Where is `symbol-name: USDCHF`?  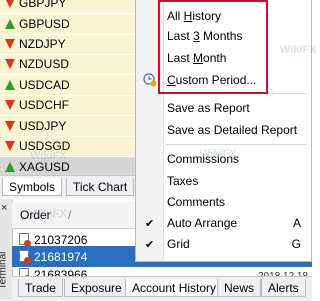 symbol-name: USDCHF is located at coordinates (44, 105).